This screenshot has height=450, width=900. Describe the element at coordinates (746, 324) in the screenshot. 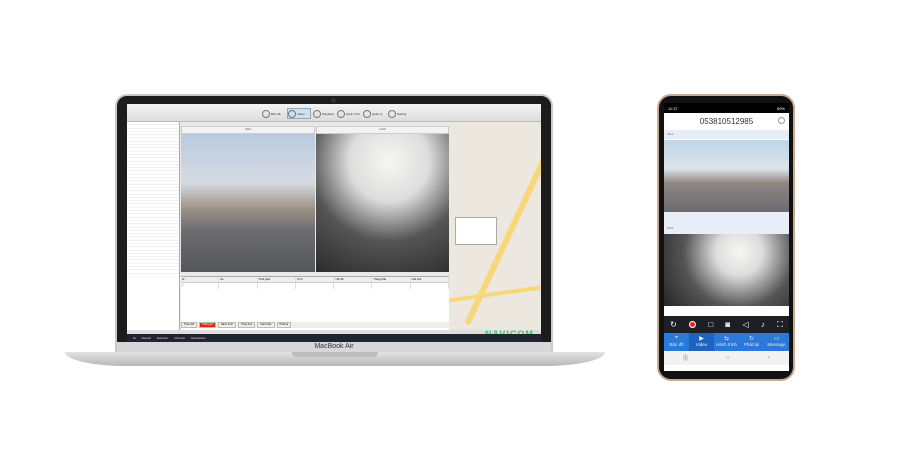

I see `volume-icon: ◁` at that location.